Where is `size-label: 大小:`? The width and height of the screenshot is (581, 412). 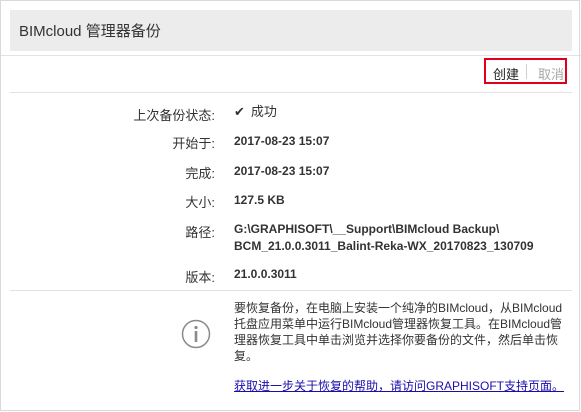
size-label: 大小: is located at coordinates (200, 202).